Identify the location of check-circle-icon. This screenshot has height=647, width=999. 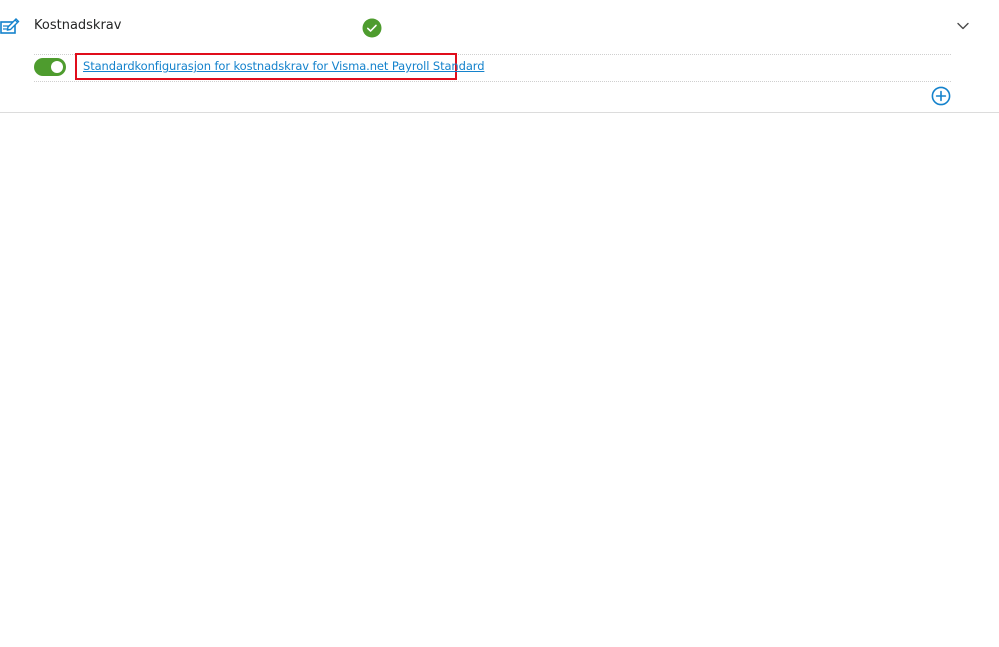
(372, 28).